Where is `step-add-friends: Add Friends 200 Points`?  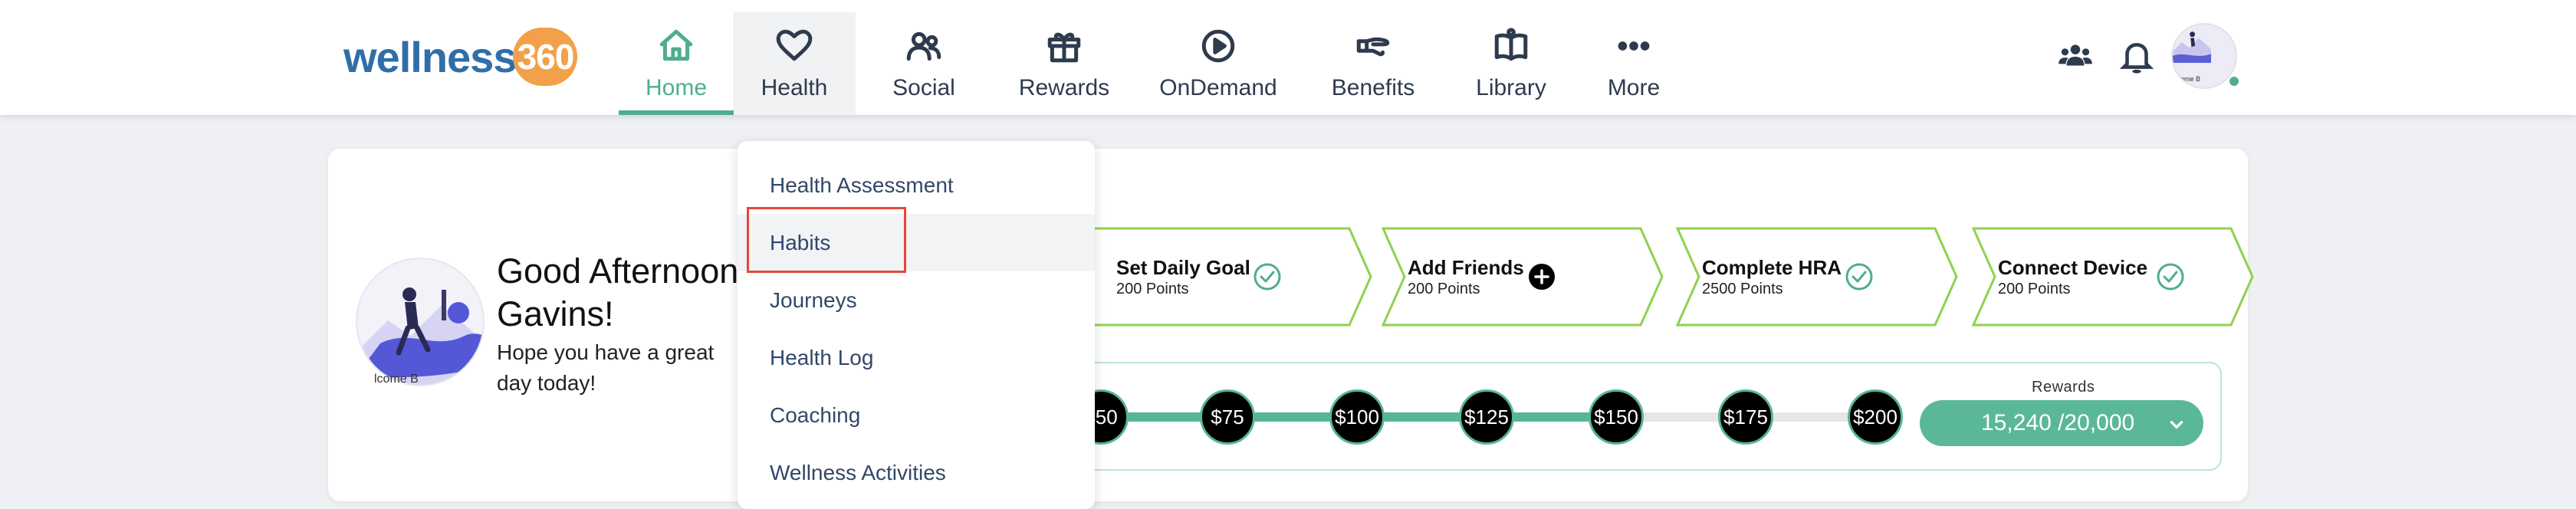 step-add-friends: Add Friends 200 Points is located at coordinates (1522, 276).